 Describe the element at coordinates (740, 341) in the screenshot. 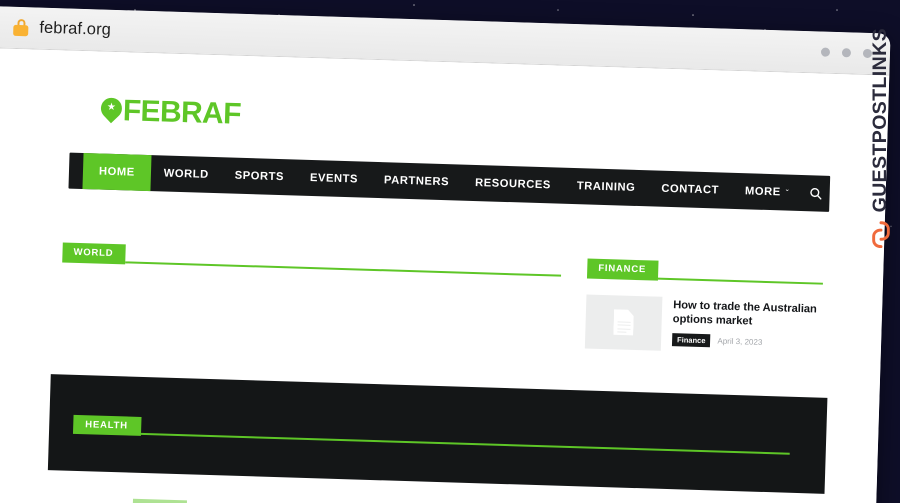

I see `article-date: April 3, 2023` at that location.